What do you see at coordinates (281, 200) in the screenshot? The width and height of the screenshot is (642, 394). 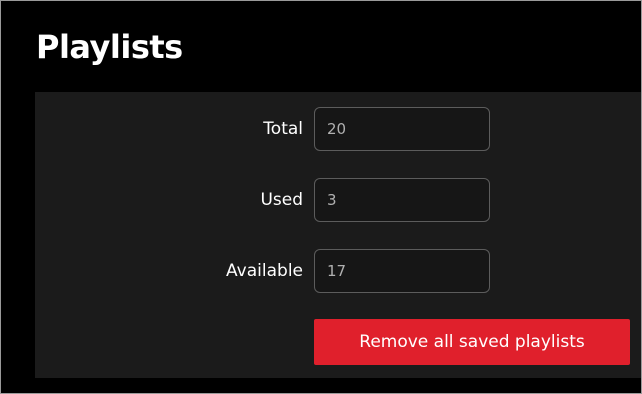 I see `used-label: Used` at bounding box center [281, 200].